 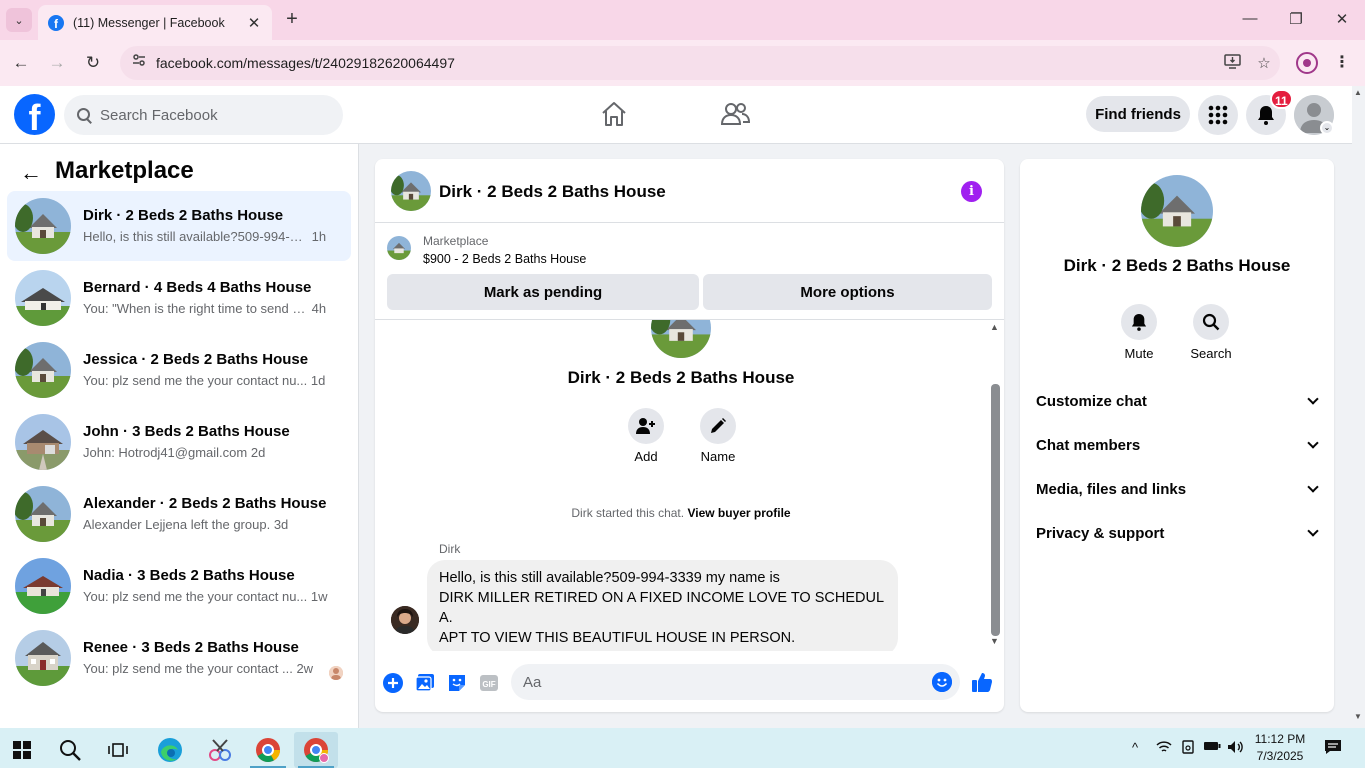 What do you see at coordinates (457, 683) in the screenshot?
I see `sticker-icon` at bounding box center [457, 683].